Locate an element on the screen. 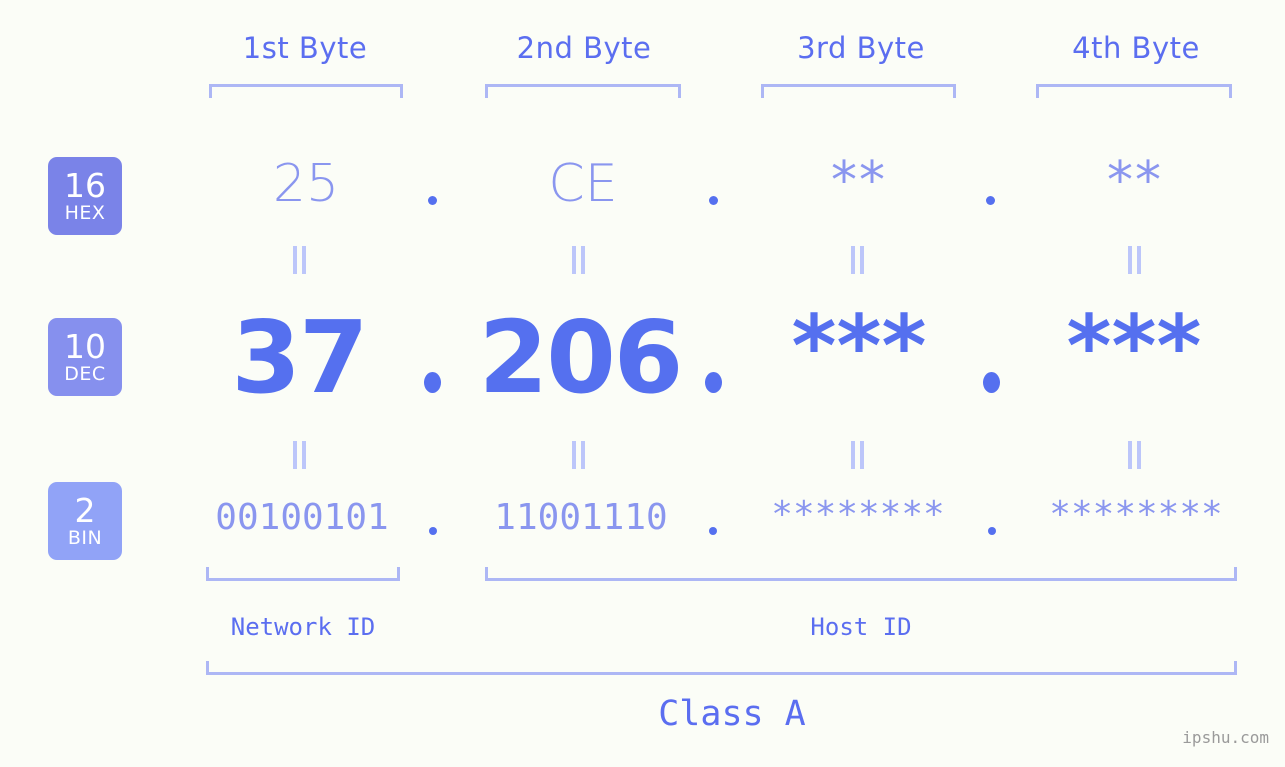 The width and height of the screenshot is (1285, 767). network-id-bracket is located at coordinates (303, 574).